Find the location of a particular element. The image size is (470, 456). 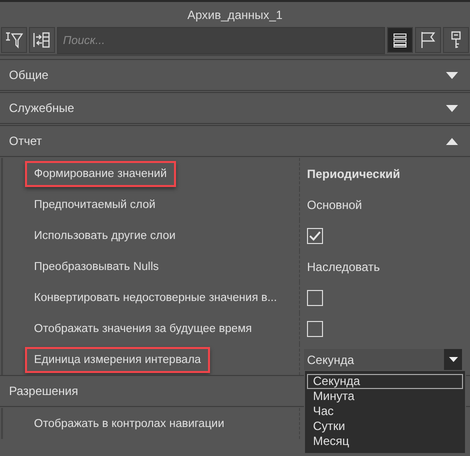

property-label: Формирование значений is located at coordinates (100, 173).